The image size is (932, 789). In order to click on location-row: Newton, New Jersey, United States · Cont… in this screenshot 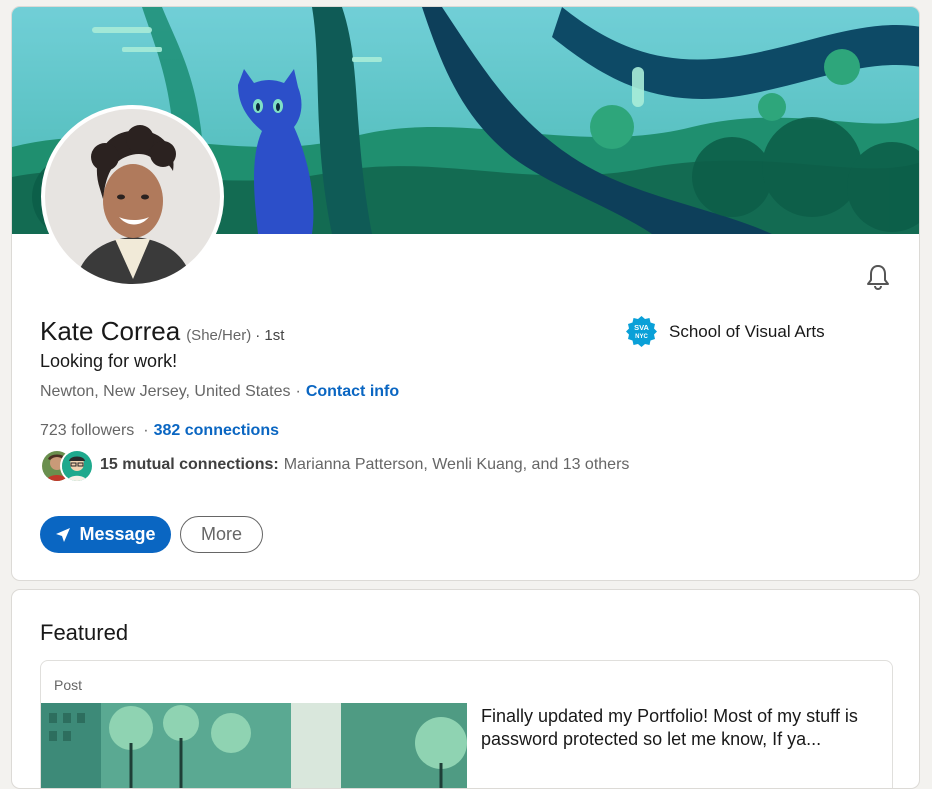, I will do `click(219, 392)`.